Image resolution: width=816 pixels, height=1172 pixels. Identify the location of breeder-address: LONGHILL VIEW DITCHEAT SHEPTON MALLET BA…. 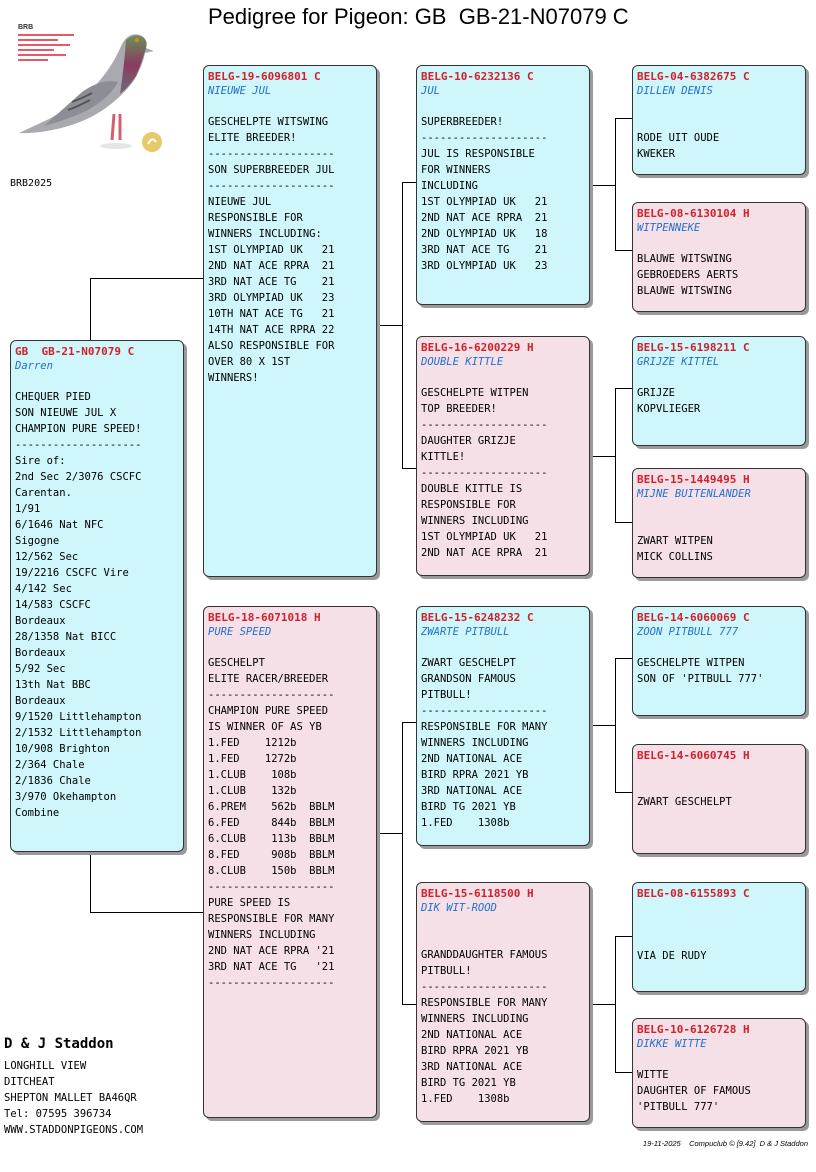
(74, 1098).